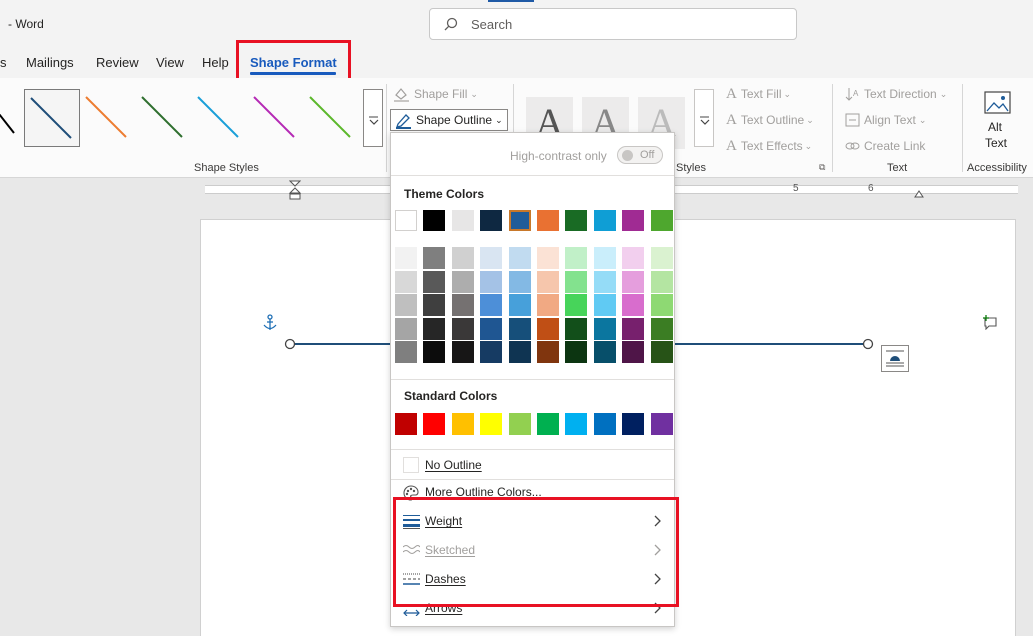 This screenshot has height=636, width=1033. I want to click on text-effects-button: A Text Effects ⌄, so click(769, 146).